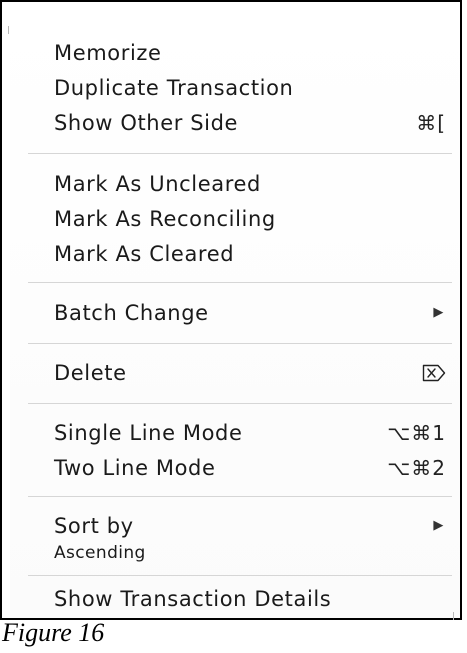 This screenshot has height=653, width=467. Describe the element at coordinates (250, 219) in the screenshot. I see `menu-item-mark-as-reconciling: Mark As Reconciling` at that location.